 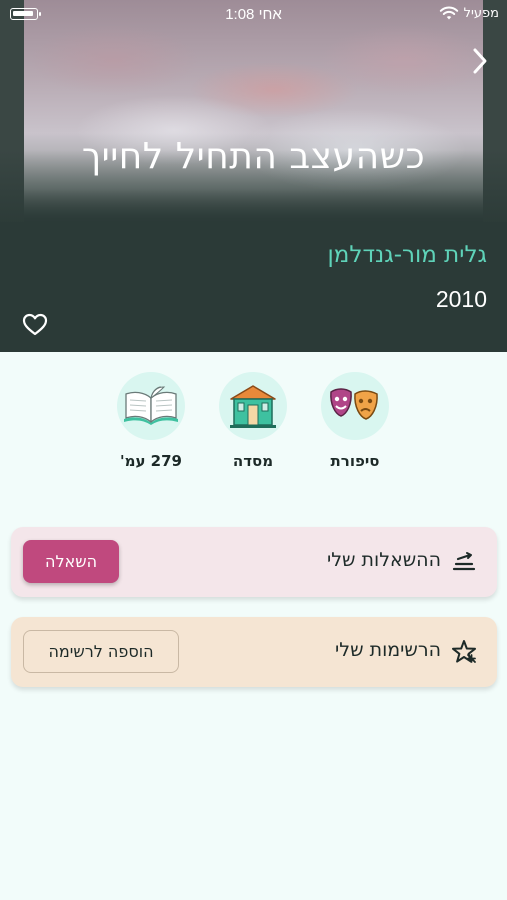 What do you see at coordinates (35, 325) in the screenshot?
I see `heart-icon` at bounding box center [35, 325].